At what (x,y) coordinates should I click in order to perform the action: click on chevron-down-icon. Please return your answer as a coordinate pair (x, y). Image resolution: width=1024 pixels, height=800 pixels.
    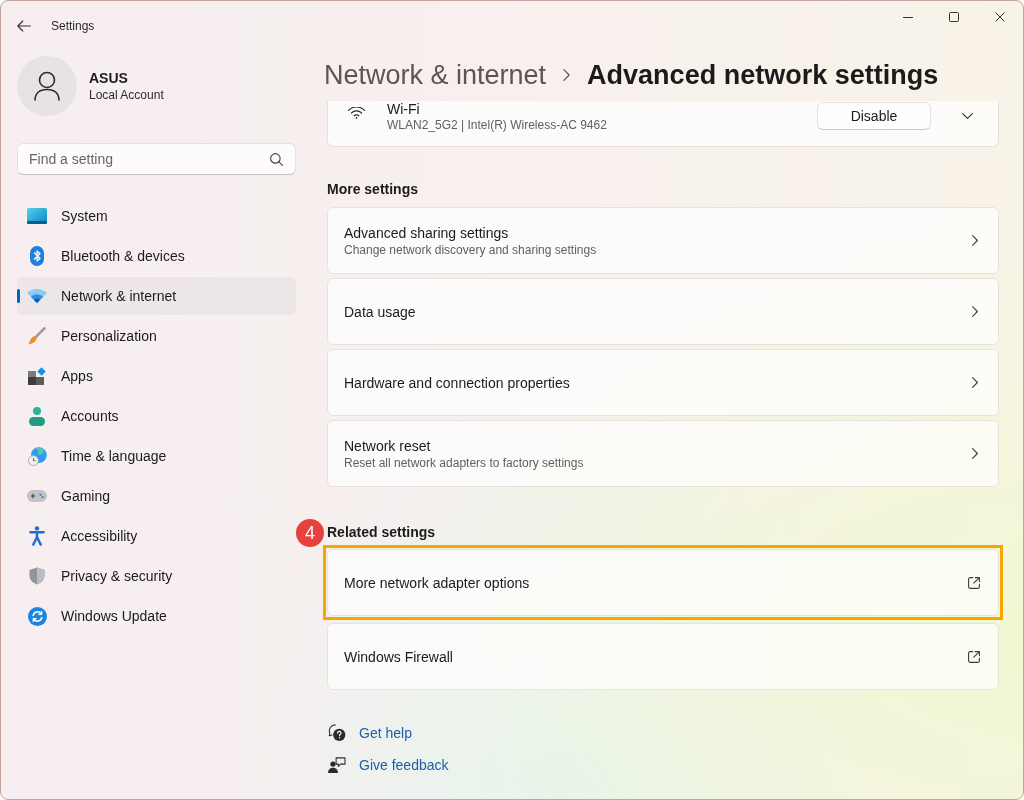
    Looking at the image, I should click on (967, 116).